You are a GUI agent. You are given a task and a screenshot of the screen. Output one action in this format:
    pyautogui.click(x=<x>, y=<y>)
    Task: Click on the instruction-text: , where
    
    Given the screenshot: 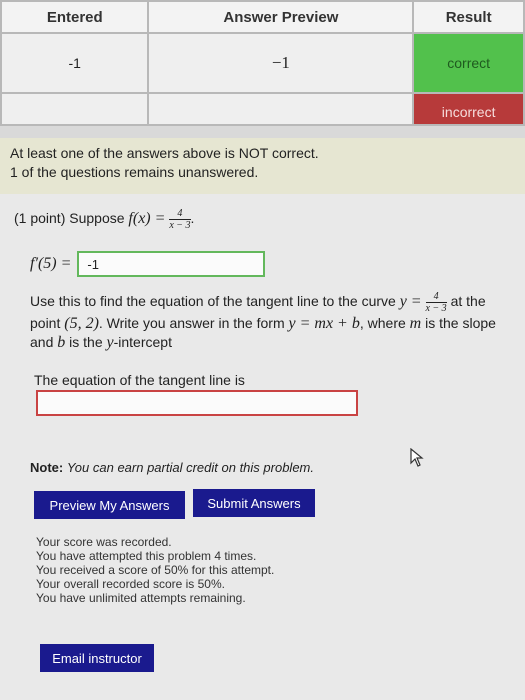 What is the action you would take?
    pyautogui.click(x=382, y=323)
    